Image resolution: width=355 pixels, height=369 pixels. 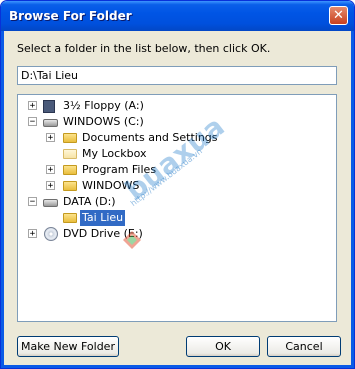 What do you see at coordinates (51, 234) in the screenshot?
I see `dvd-drive-icon` at bounding box center [51, 234].